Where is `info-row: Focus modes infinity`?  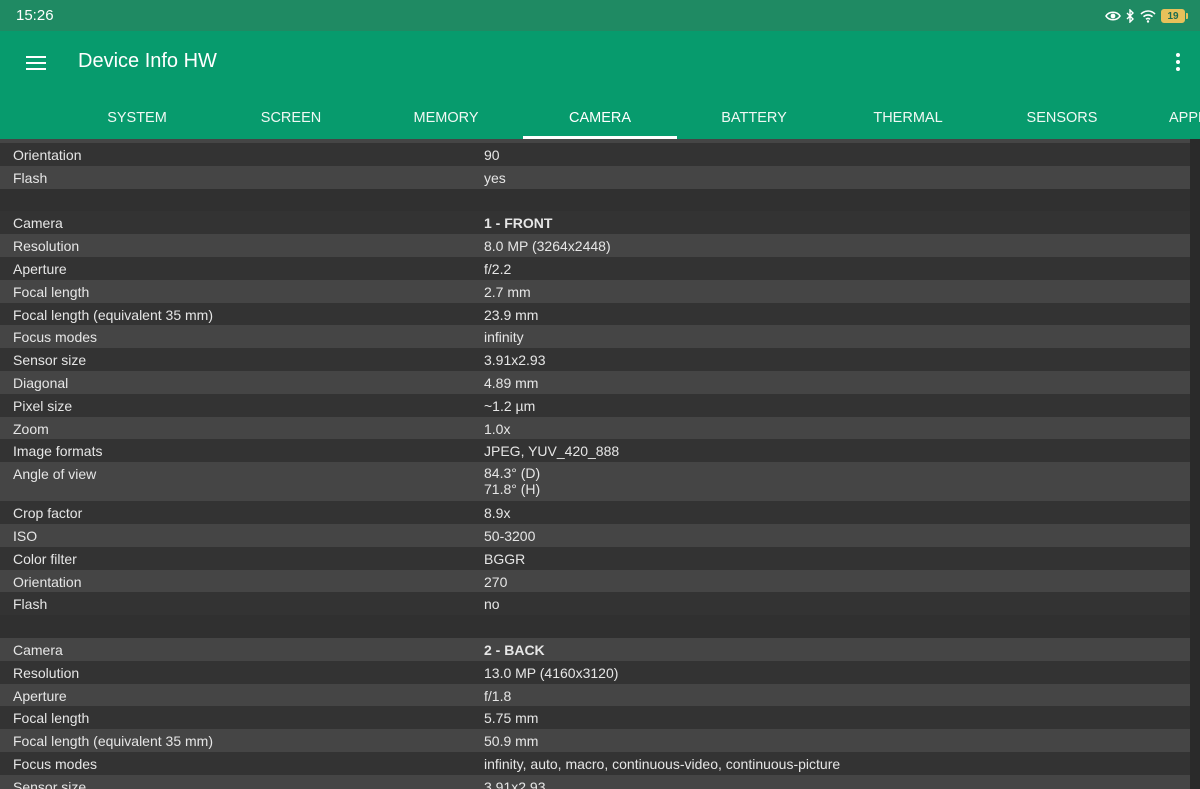 info-row: Focus modes infinity is located at coordinates (595, 337).